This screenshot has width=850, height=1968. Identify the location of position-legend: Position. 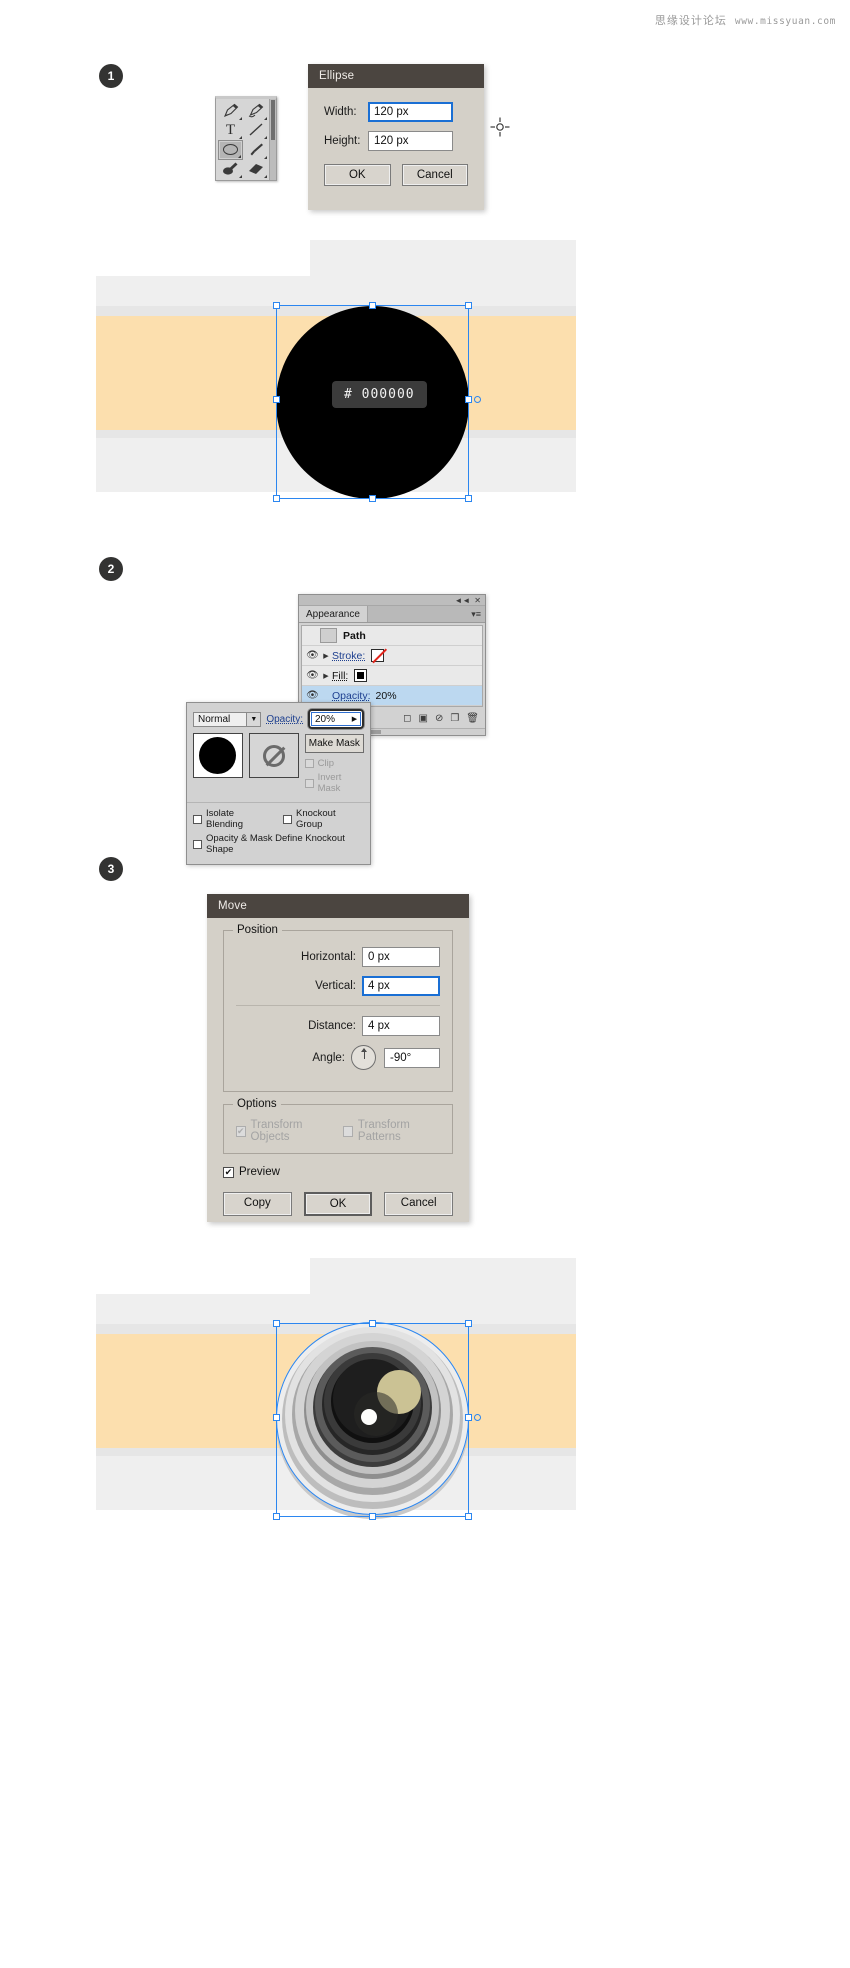
(257, 930).